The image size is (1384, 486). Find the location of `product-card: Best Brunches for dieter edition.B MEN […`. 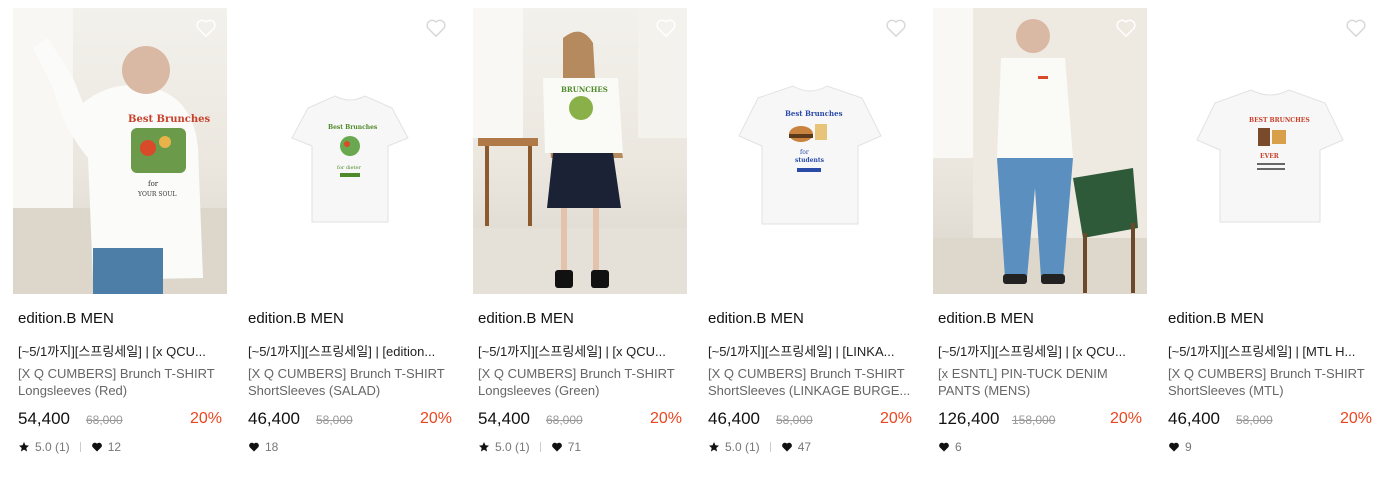

product-card: Best Brunches for dieter edition.B MEN [… is located at coordinates (350, 243).